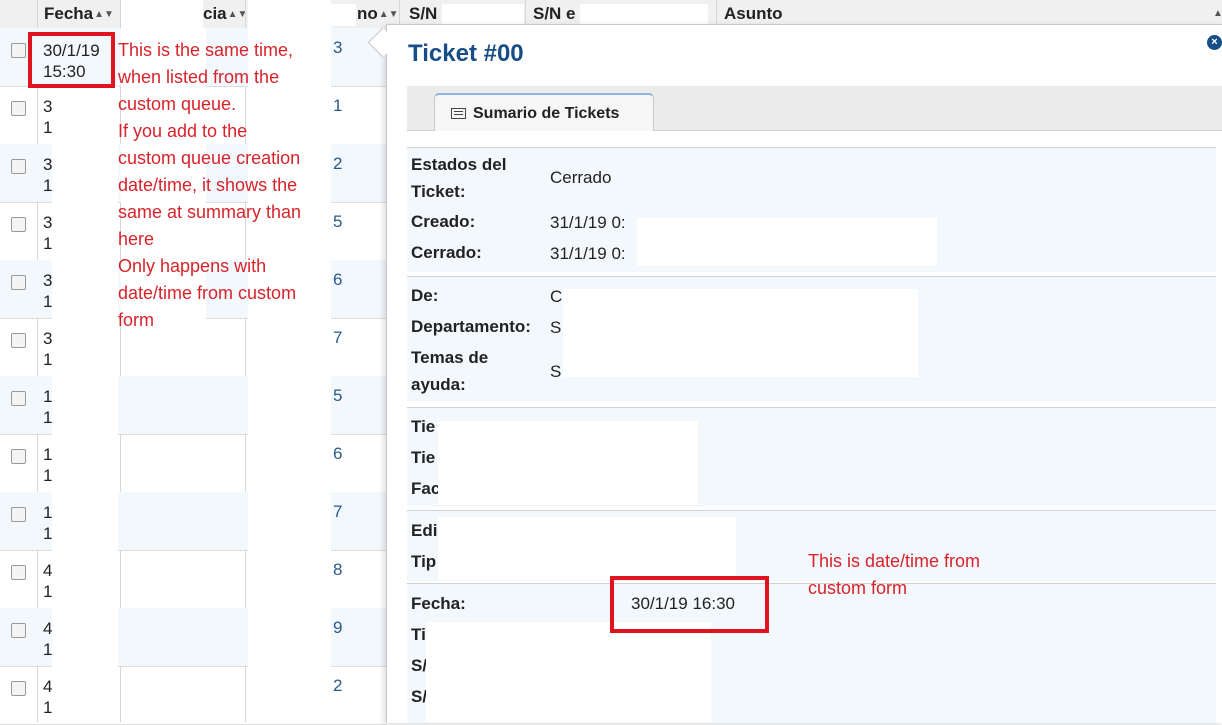  Describe the element at coordinates (79, 14) in the screenshot. I see `column-header-fecha: Fecha▲▼` at that location.